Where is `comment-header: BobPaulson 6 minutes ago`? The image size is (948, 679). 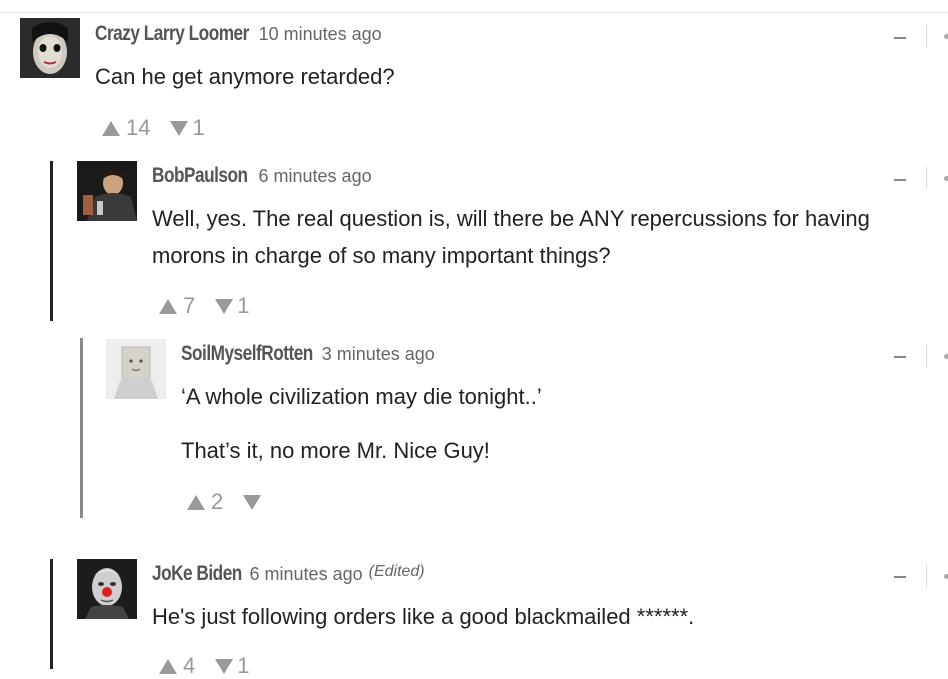 comment-header: BobPaulson 6 minutes ago is located at coordinates (262, 177).